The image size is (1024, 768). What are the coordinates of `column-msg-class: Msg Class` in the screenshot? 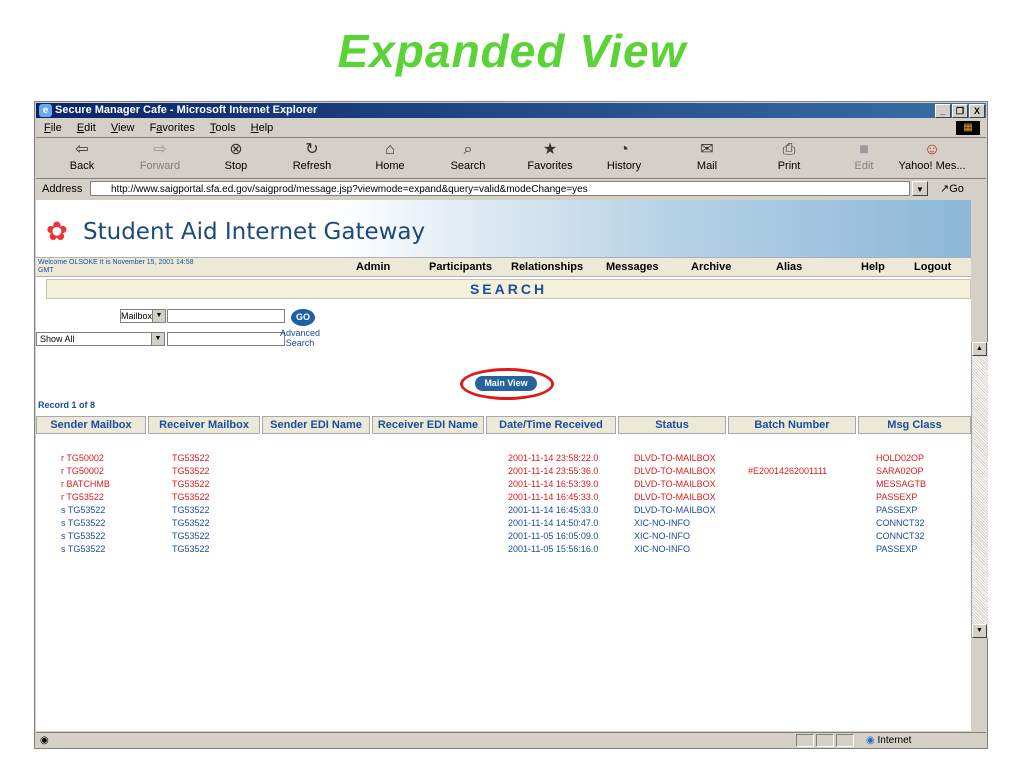 It's located at (914, 425).